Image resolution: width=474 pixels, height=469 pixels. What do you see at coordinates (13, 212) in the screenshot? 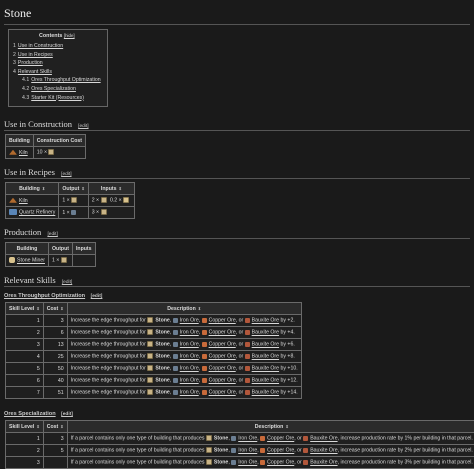
I see `refinery-icon` at bounding box center [13, 212].